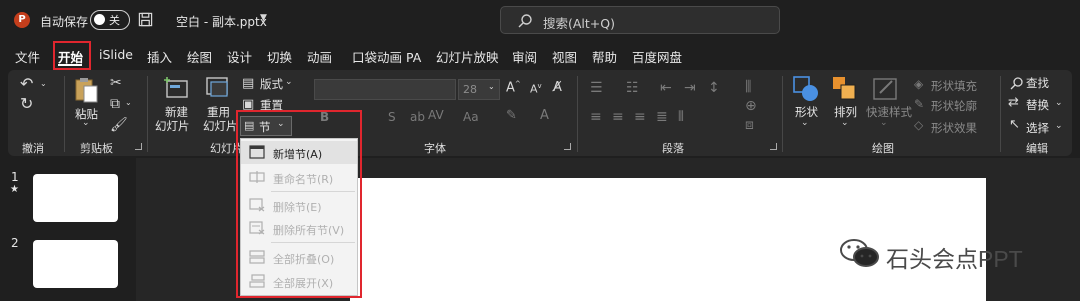  What do you see at coordinates (239, 56) in the screenshot?
I see `tab-design: 设计` at bounding box center [239, 56].